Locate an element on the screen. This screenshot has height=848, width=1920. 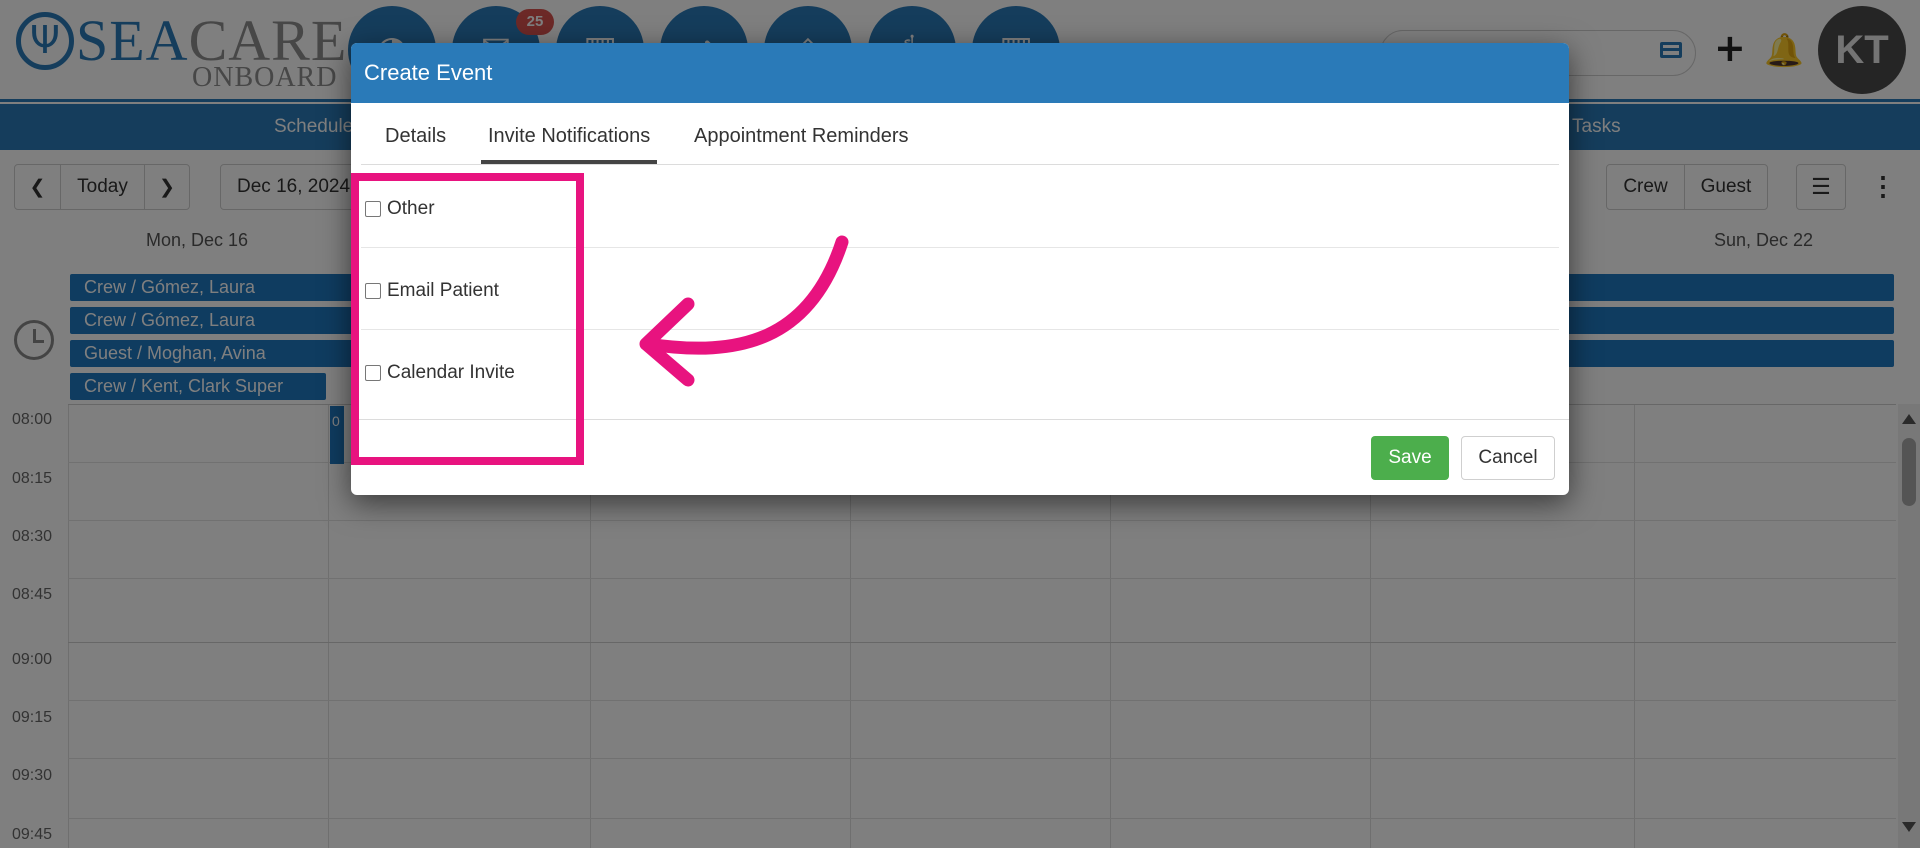
tutorial-arrow-icon is located at coordinates (744, 311).